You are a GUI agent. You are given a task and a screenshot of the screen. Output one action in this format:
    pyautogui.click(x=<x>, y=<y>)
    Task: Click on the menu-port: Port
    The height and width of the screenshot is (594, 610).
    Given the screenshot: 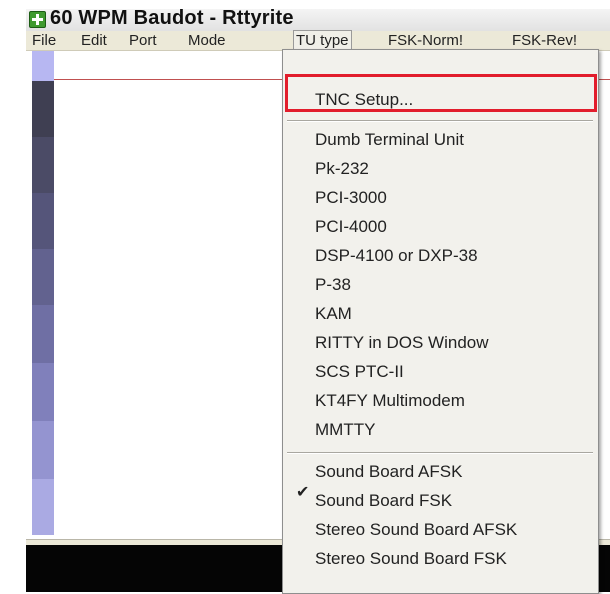 What is the action you would take?
    pyautogui.click(x=143, y=40)
    